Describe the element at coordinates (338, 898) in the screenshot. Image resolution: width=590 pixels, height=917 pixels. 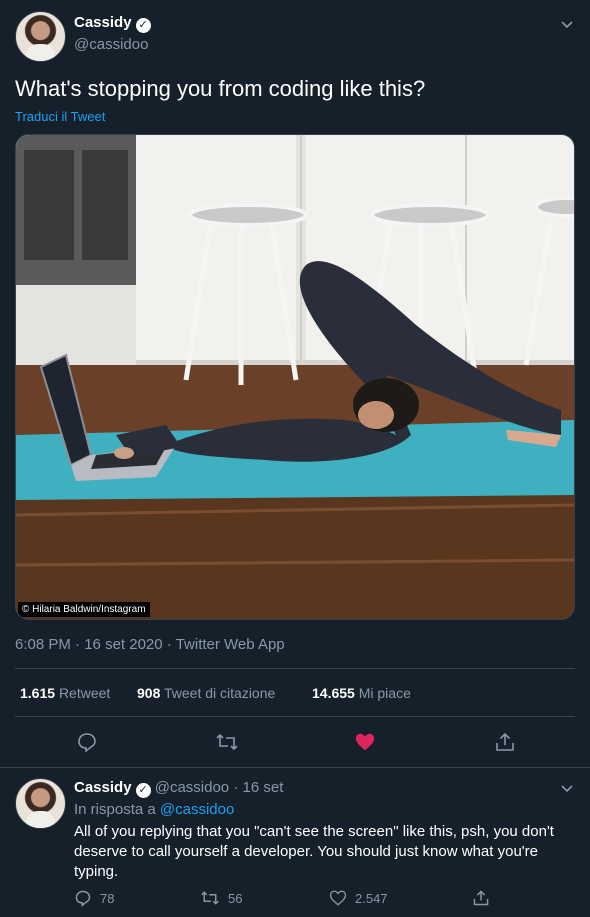
I see `heart-outline-icon` at that location.